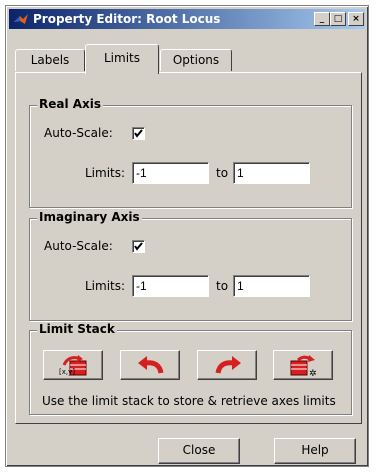 The image size is (379, 473). I want to click on redo-arrow-icon, so click(228, 365).